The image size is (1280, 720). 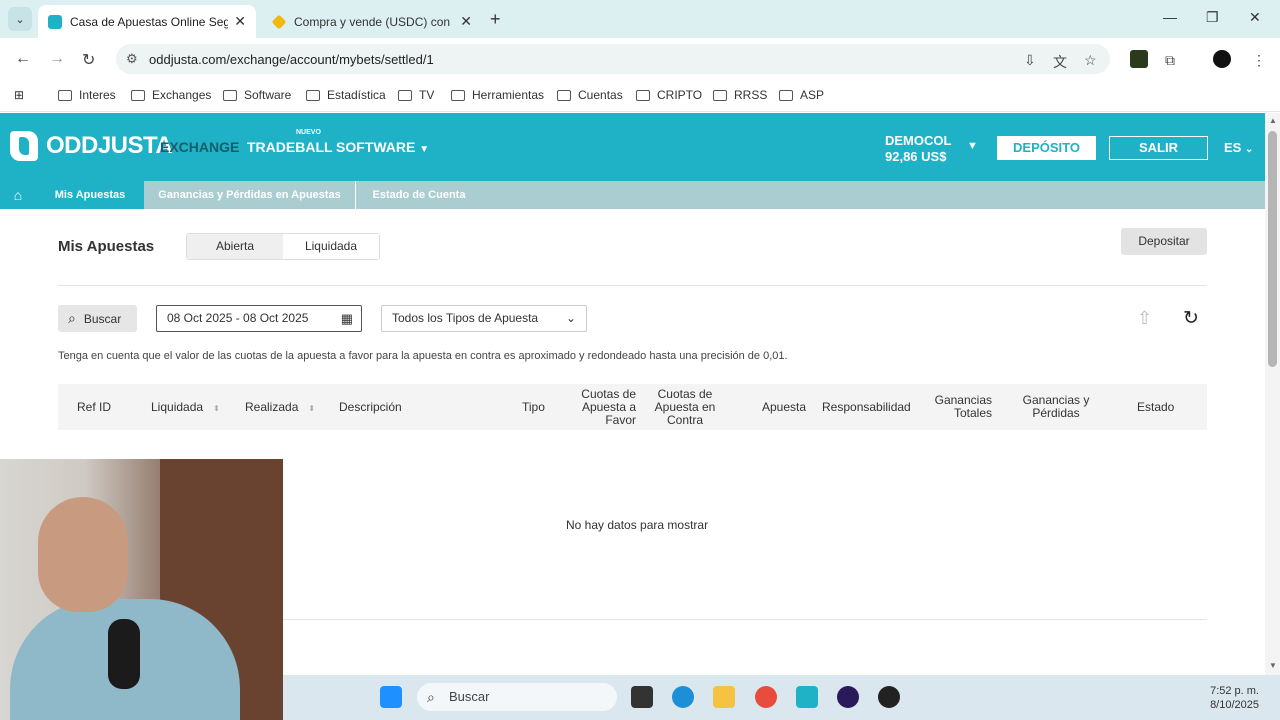 I want to click on column-label: Liquidada, so click(x=177, y=407).